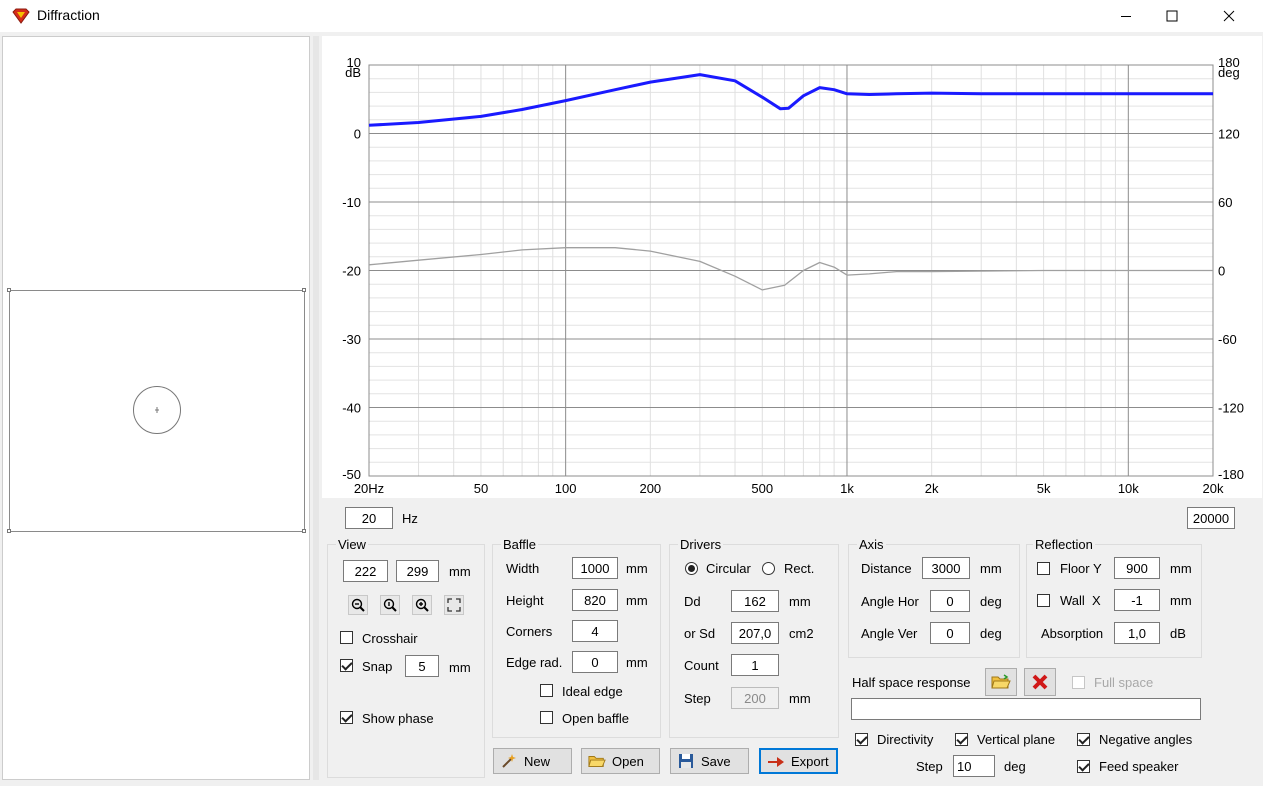 The height and width of the screenshot is (786, 1263). What do you see at coordinates (1078, 682) in the screenshot?
I see `full-space-checkbox` at bounding box center [1078, 682].